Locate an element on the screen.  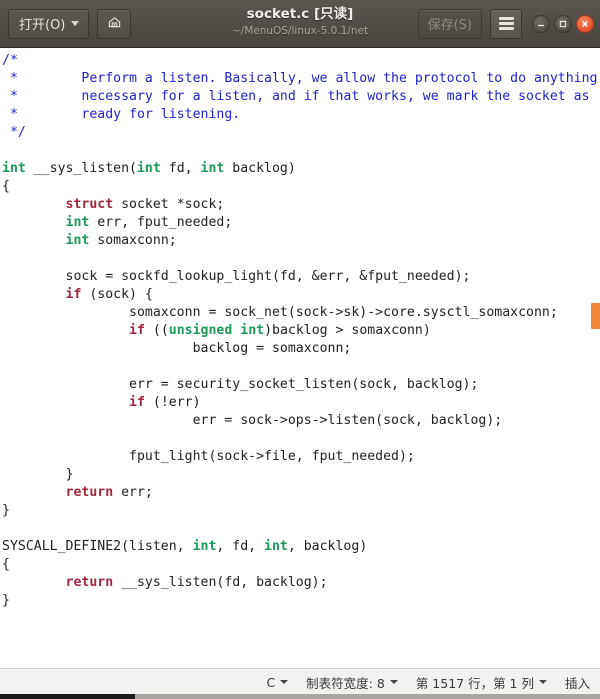
vertical-scrollbar-thumb is located at coordinates (595, 316).